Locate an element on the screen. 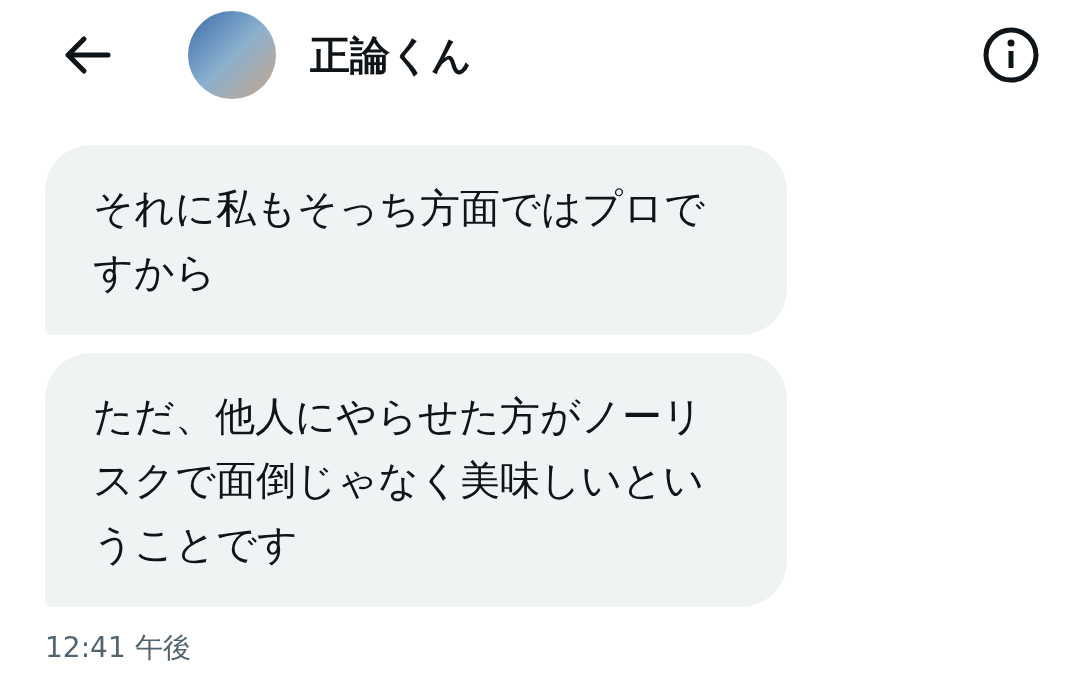 The width and height of the screenshot is (1080, 691). message-timestamp: 12:41 午後 is located at coordinates (118, 648).